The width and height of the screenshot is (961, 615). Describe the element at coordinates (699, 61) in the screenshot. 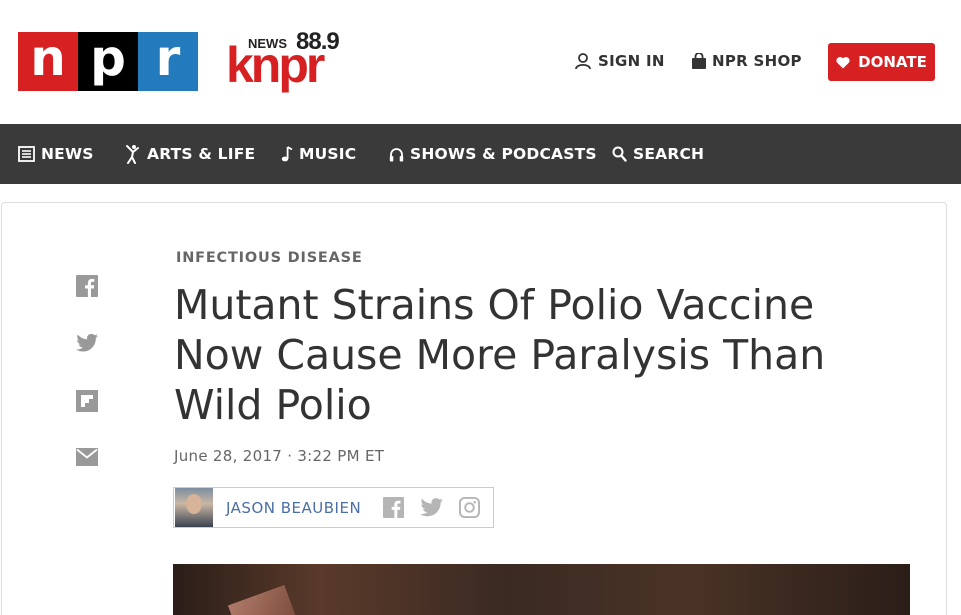

I see `shopping-bag-icon` at that location.